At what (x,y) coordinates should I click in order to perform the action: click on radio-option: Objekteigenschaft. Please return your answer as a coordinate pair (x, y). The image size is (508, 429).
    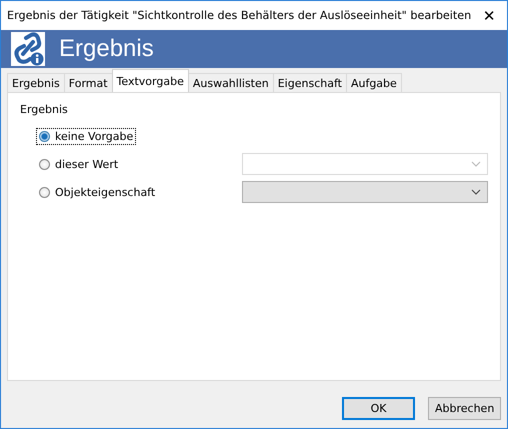
    Looking at the image, I should click on (108, 192).